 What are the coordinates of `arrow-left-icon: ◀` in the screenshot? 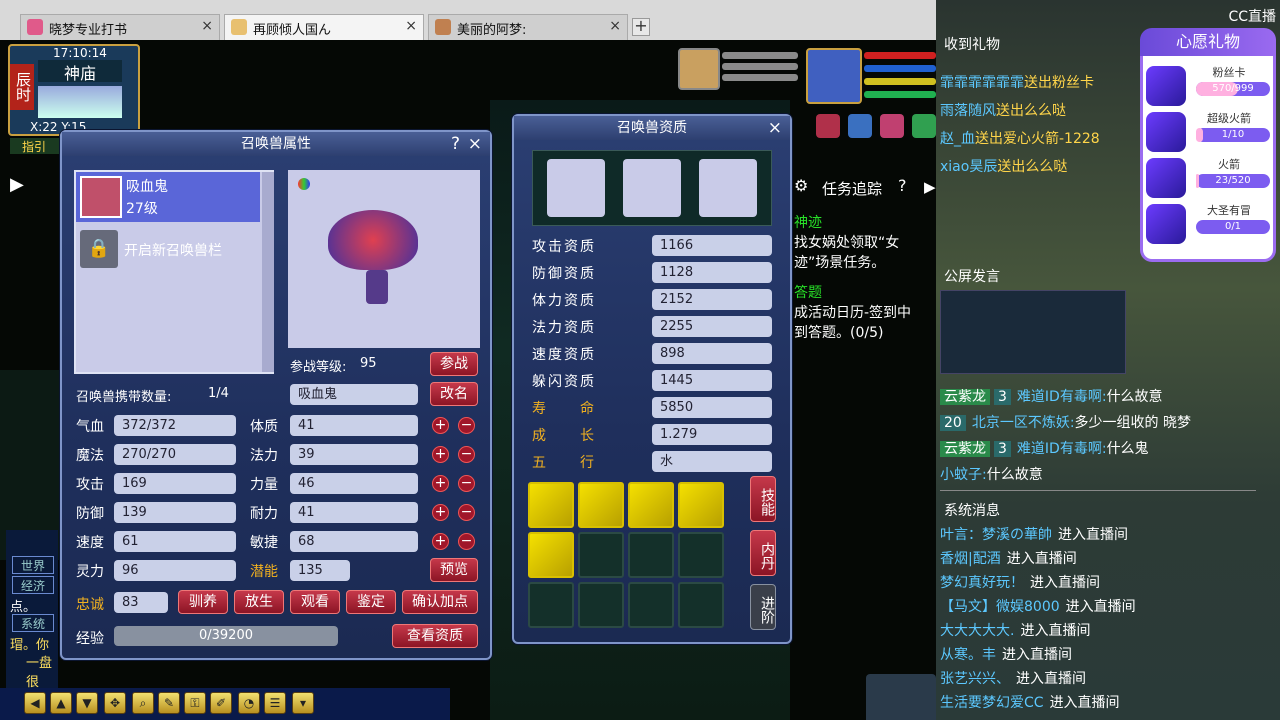 It's located at (35, 703).